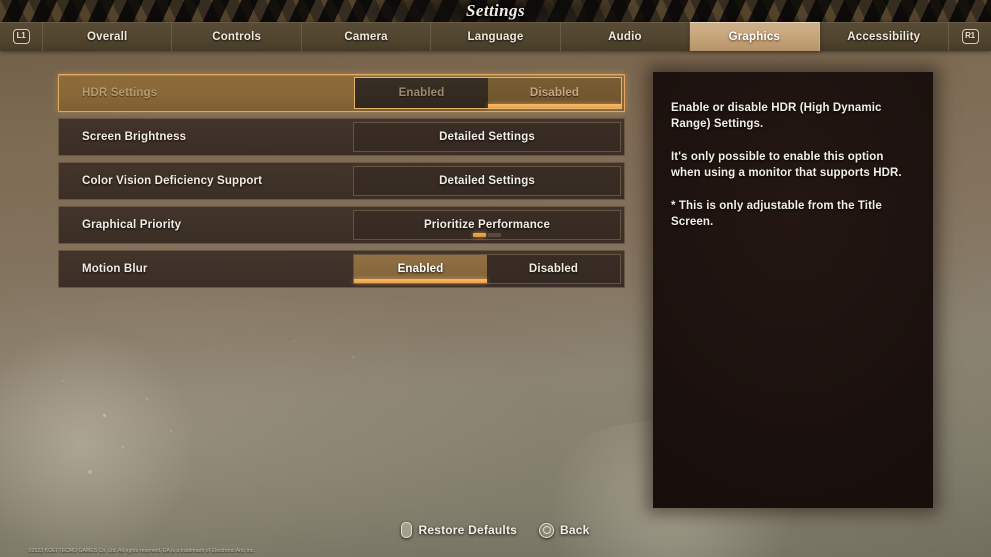  Describe the element at coordinates (755, 36) in the screenshot. I see `tab-graphics: Graphics` at that location.